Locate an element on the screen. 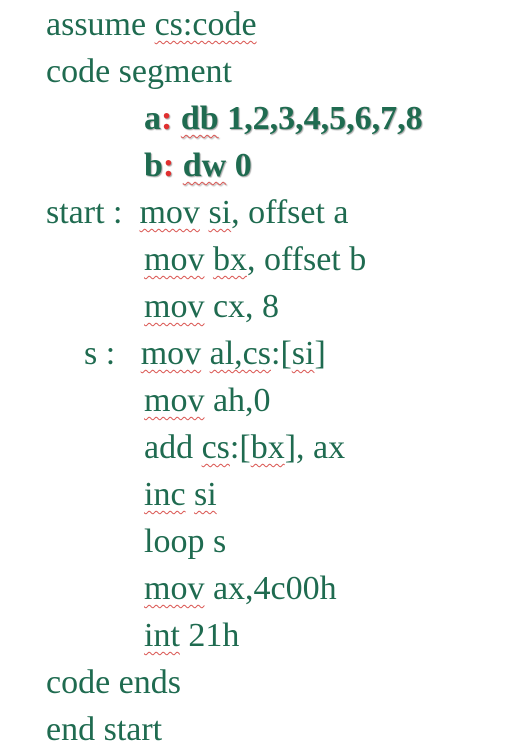 The image size is (525, 756). code-text-segment: , offset a is located at coordinates (290, 212).